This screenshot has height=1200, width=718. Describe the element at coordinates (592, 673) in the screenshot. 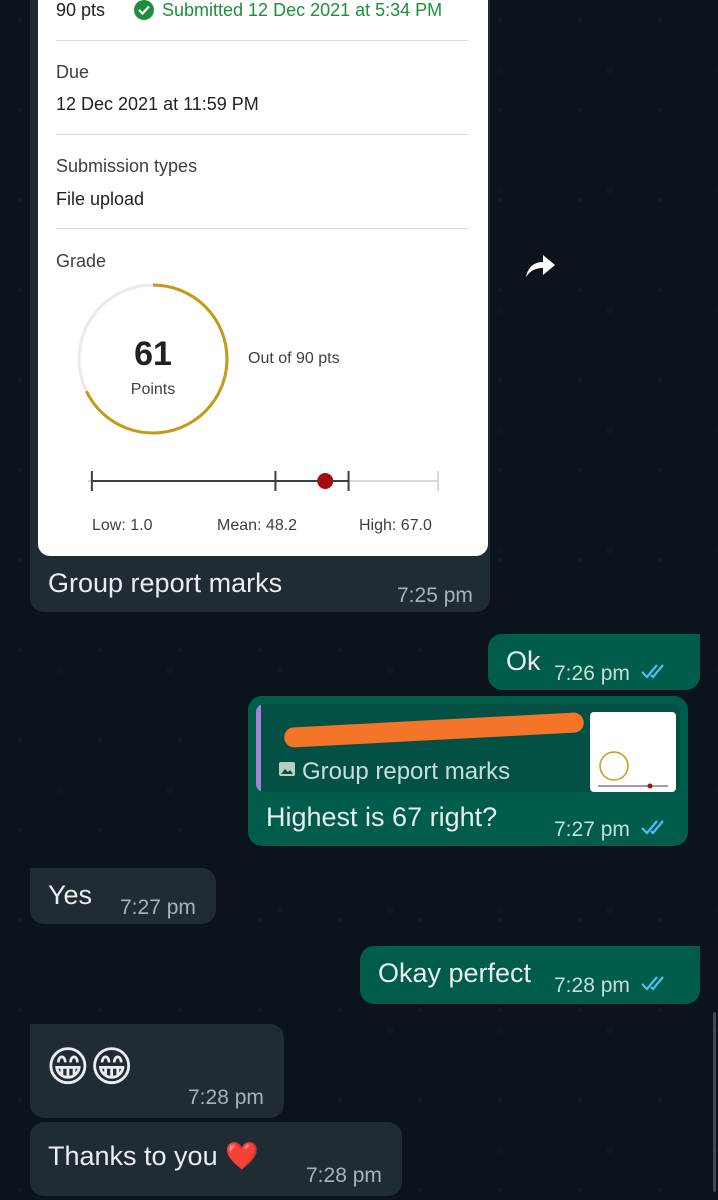

I see `message-time: 7:26 pm` at that location.